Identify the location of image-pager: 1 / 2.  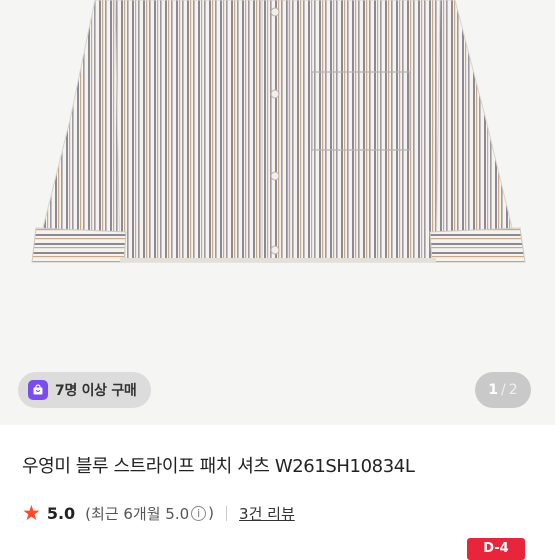
(503, 390).